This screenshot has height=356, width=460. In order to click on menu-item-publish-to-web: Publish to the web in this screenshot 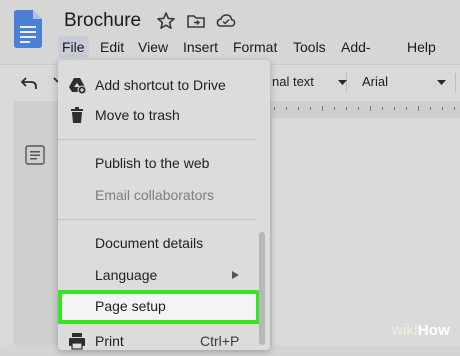, I will do `click(158, 163)`.